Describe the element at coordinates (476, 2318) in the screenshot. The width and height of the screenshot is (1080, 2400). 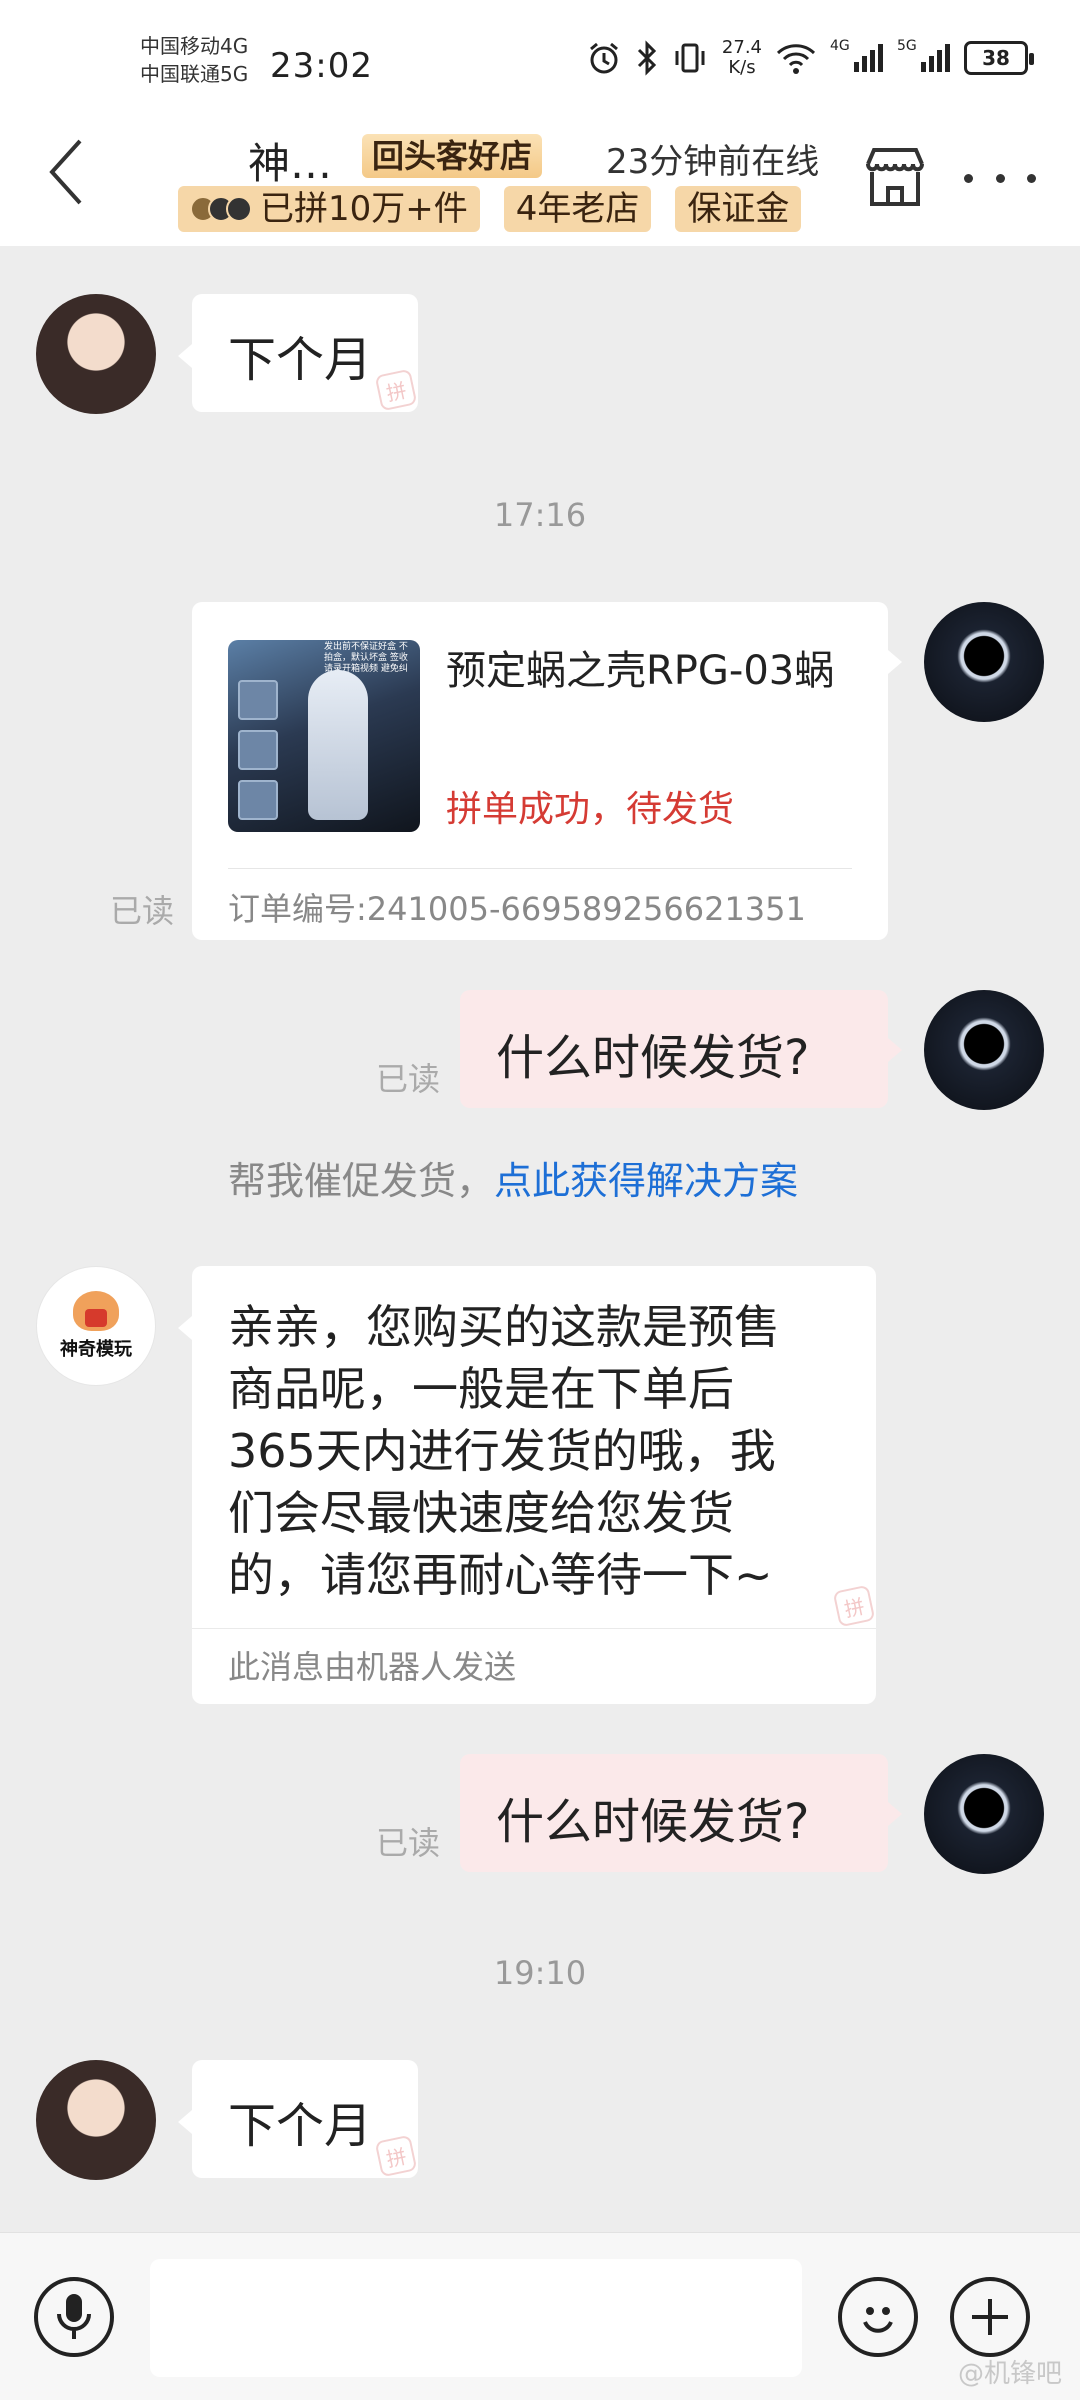
I see `message-input` at that location.